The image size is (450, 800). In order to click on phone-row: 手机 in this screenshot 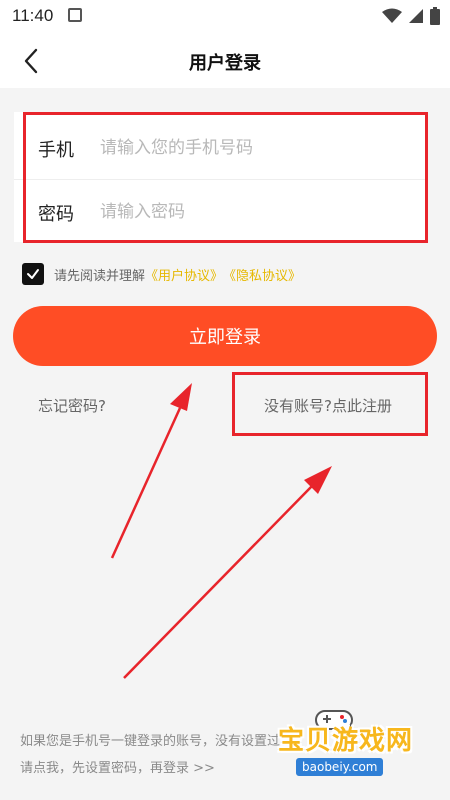, I will do `click(221, 148)`.